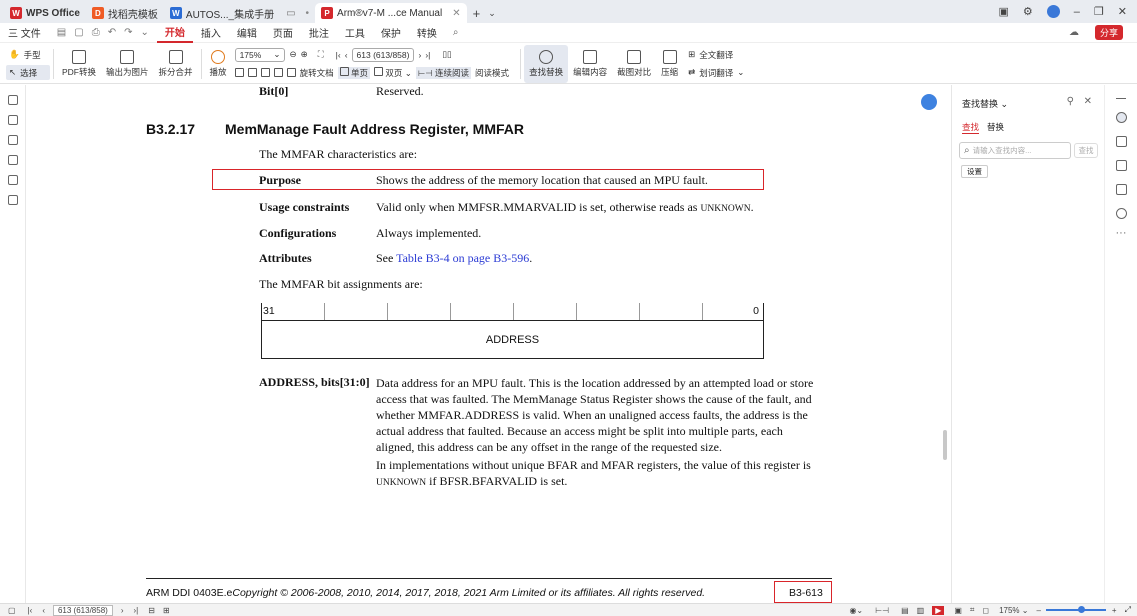  Describe the element at coordinates (945, 445) in the screenshot. I see `scrollbar-thumb` at that location.